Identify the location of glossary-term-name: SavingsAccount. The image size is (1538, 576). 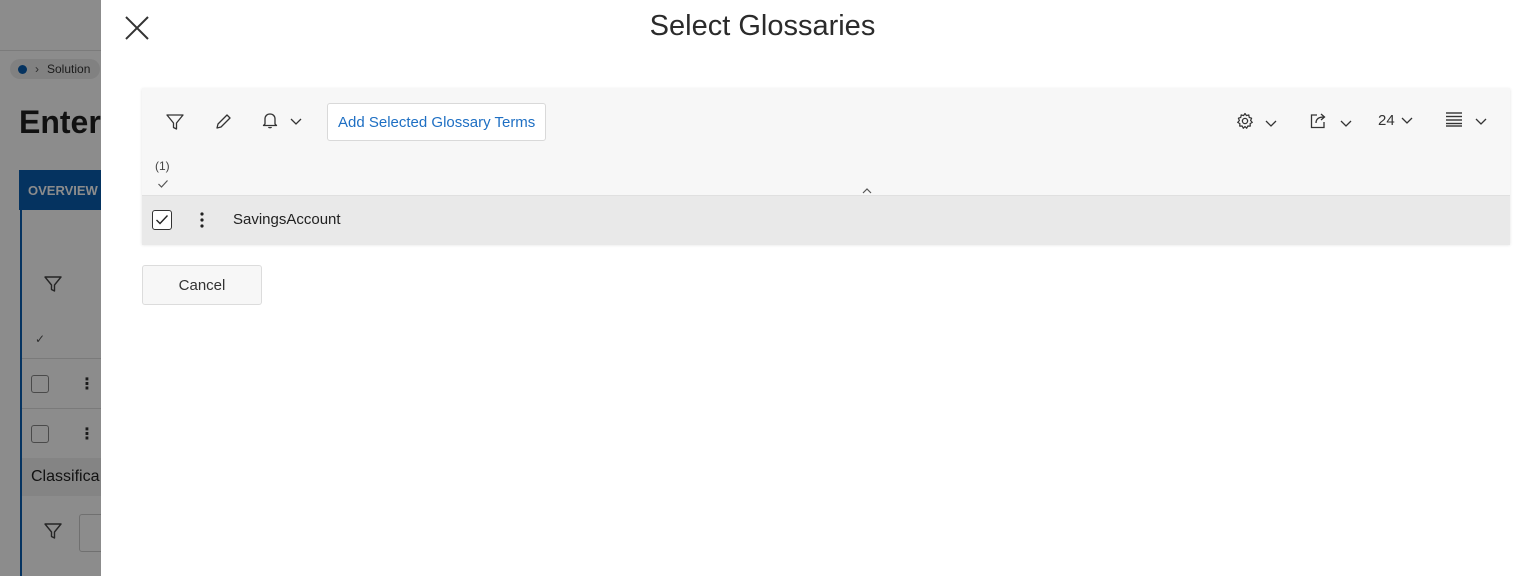
(287, 219).